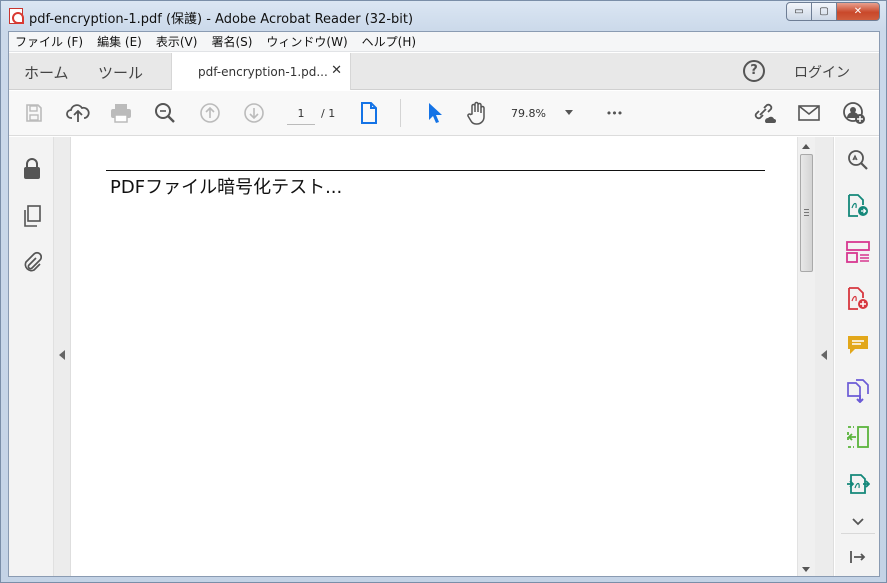 This screenshot has width=887, height=583. I want to click on help-icon: ?, so click(754, 71).